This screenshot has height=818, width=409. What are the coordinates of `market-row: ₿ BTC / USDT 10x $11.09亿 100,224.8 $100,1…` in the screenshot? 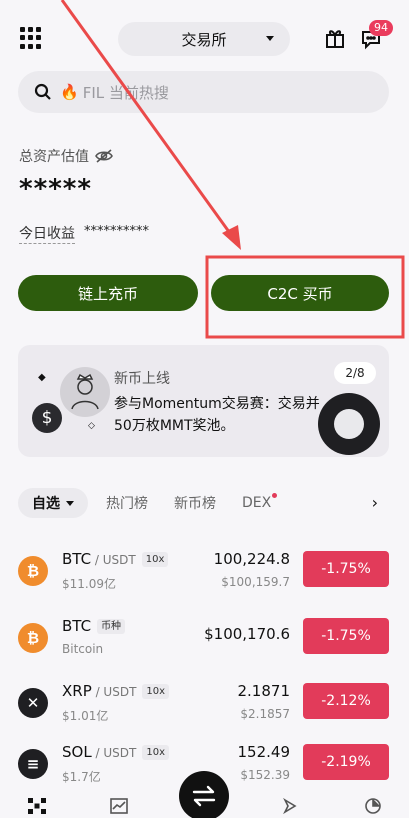 It's located at (204, 575).